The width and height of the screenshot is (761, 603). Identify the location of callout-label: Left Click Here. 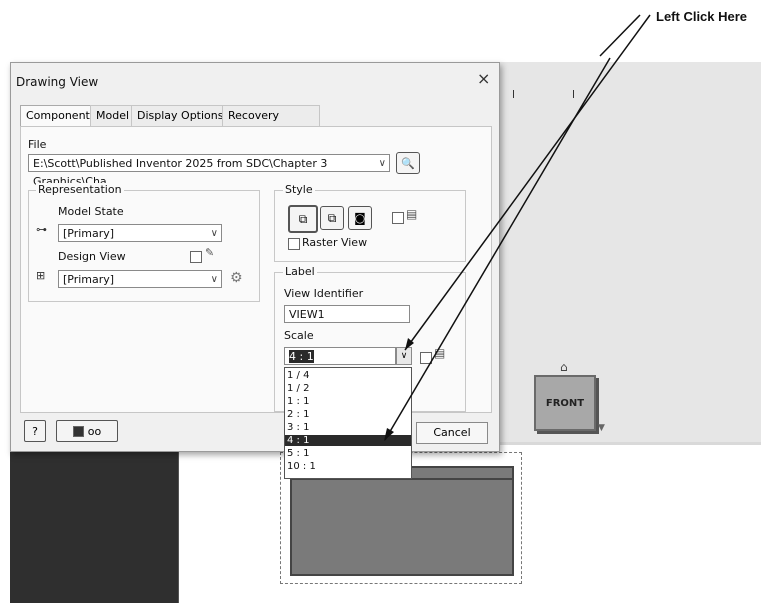
(702, 16).